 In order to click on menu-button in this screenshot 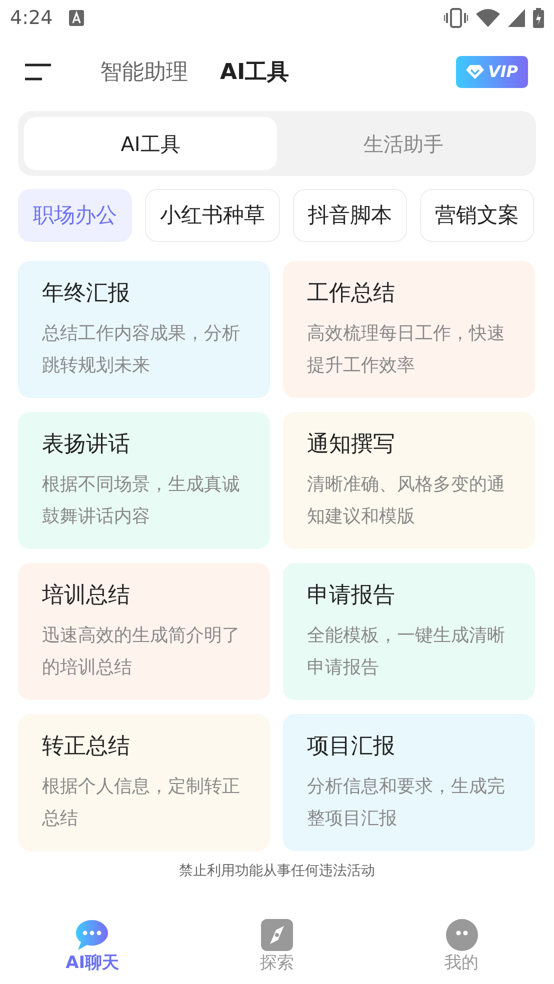, I will do `click(38, 72)`.